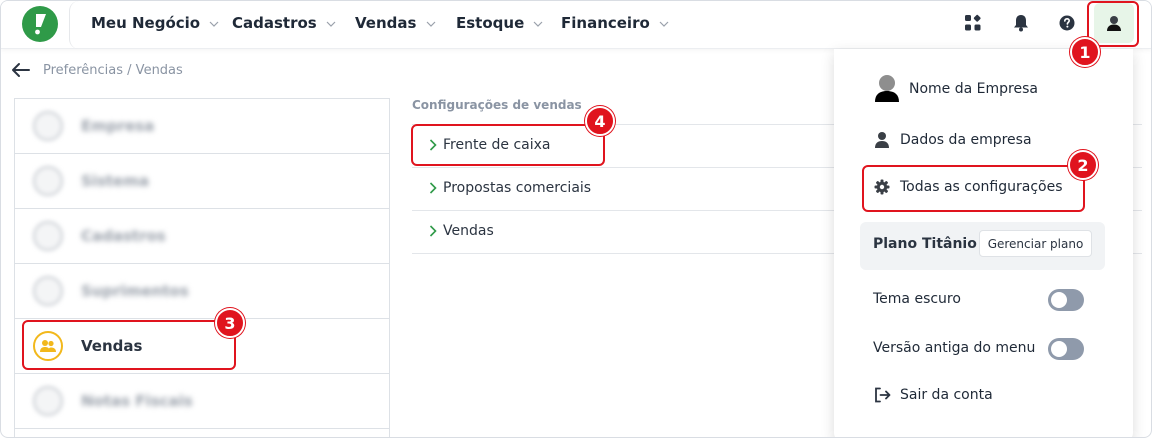 The image size is (1152, 438). I want to click on person-icon, so click(882, 140).